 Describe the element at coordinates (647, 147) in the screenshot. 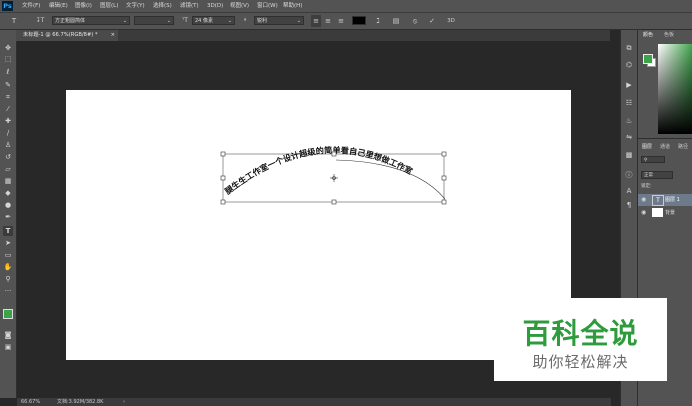

I see `tab-layers: 图层` at that location.